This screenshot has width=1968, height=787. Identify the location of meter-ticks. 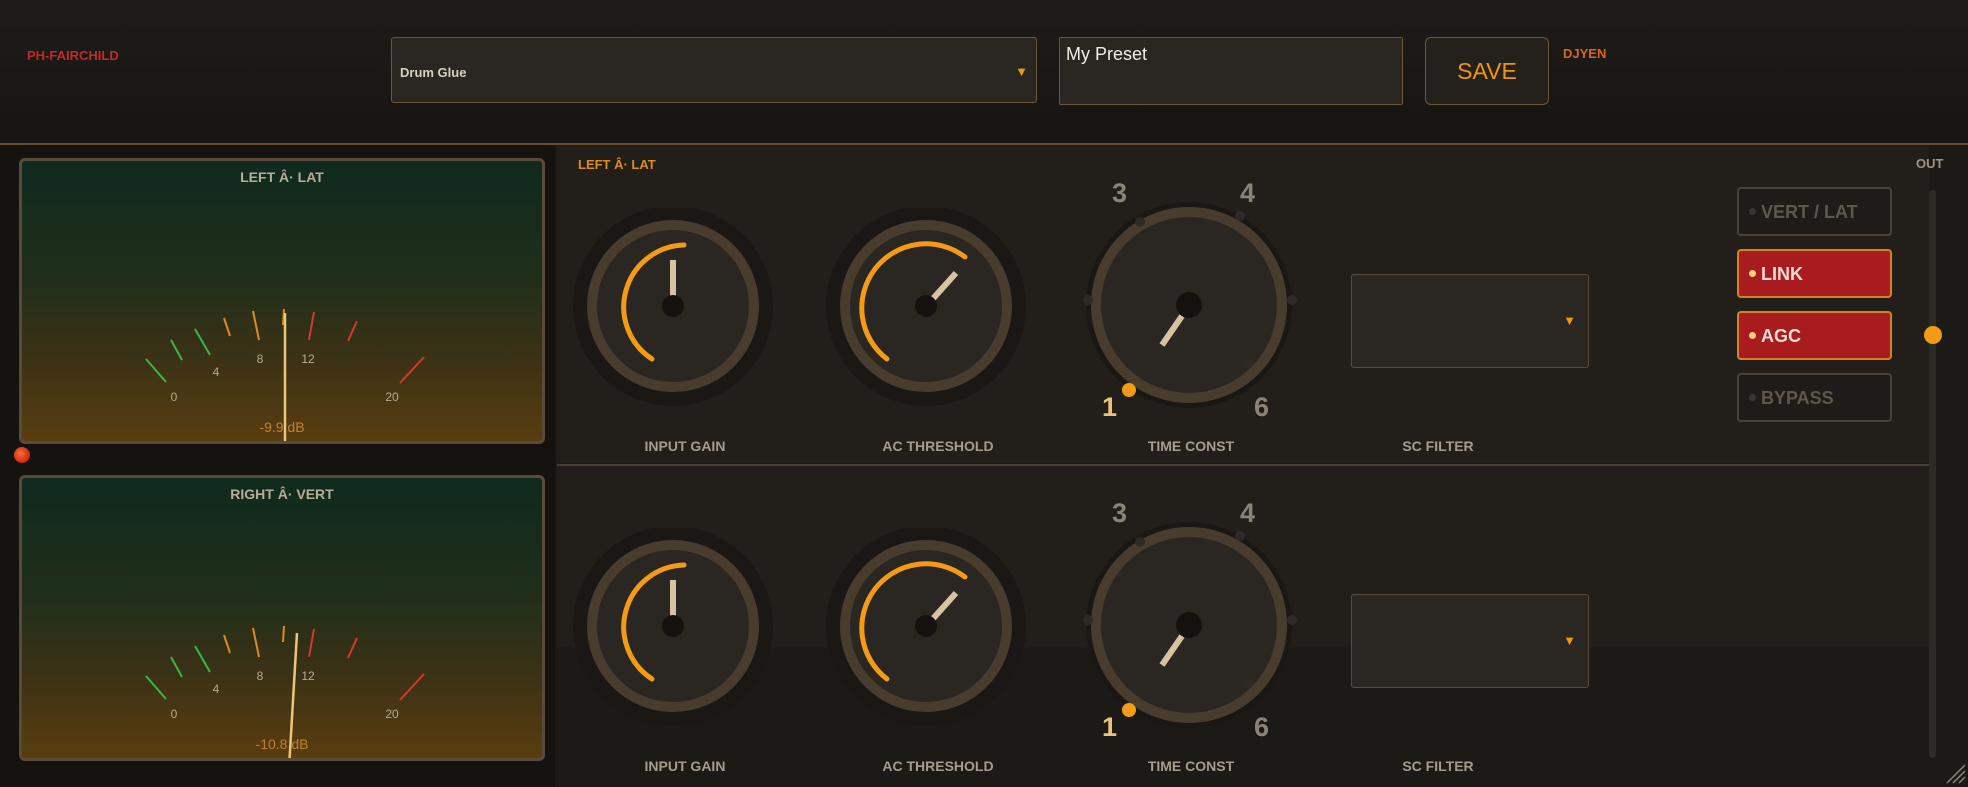
(285, 663).